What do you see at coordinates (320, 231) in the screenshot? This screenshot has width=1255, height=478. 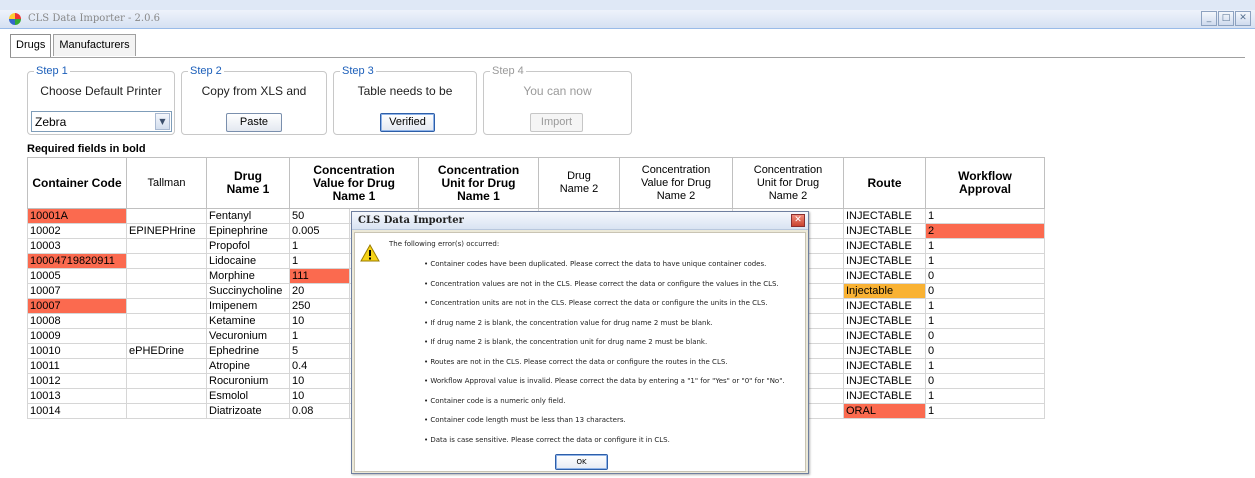 I see `cell-conc-value-1: 0.005` at bounding box center [320, 231].